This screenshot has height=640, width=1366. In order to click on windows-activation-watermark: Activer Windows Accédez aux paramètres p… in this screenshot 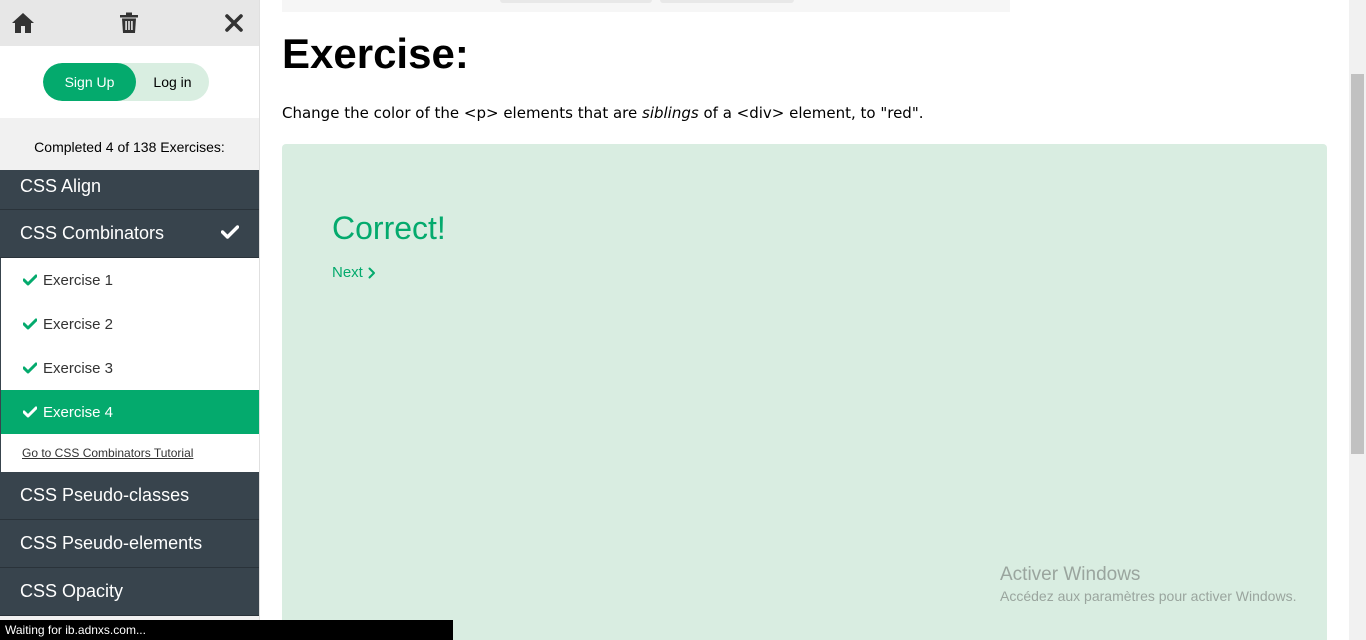, I will do `click(1148, 584)`.